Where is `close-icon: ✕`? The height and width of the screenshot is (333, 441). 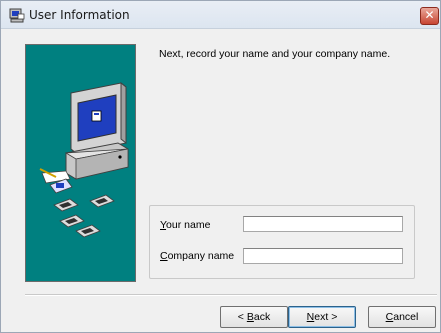 close-icon: ✕ is located at coordinates (429, 15).